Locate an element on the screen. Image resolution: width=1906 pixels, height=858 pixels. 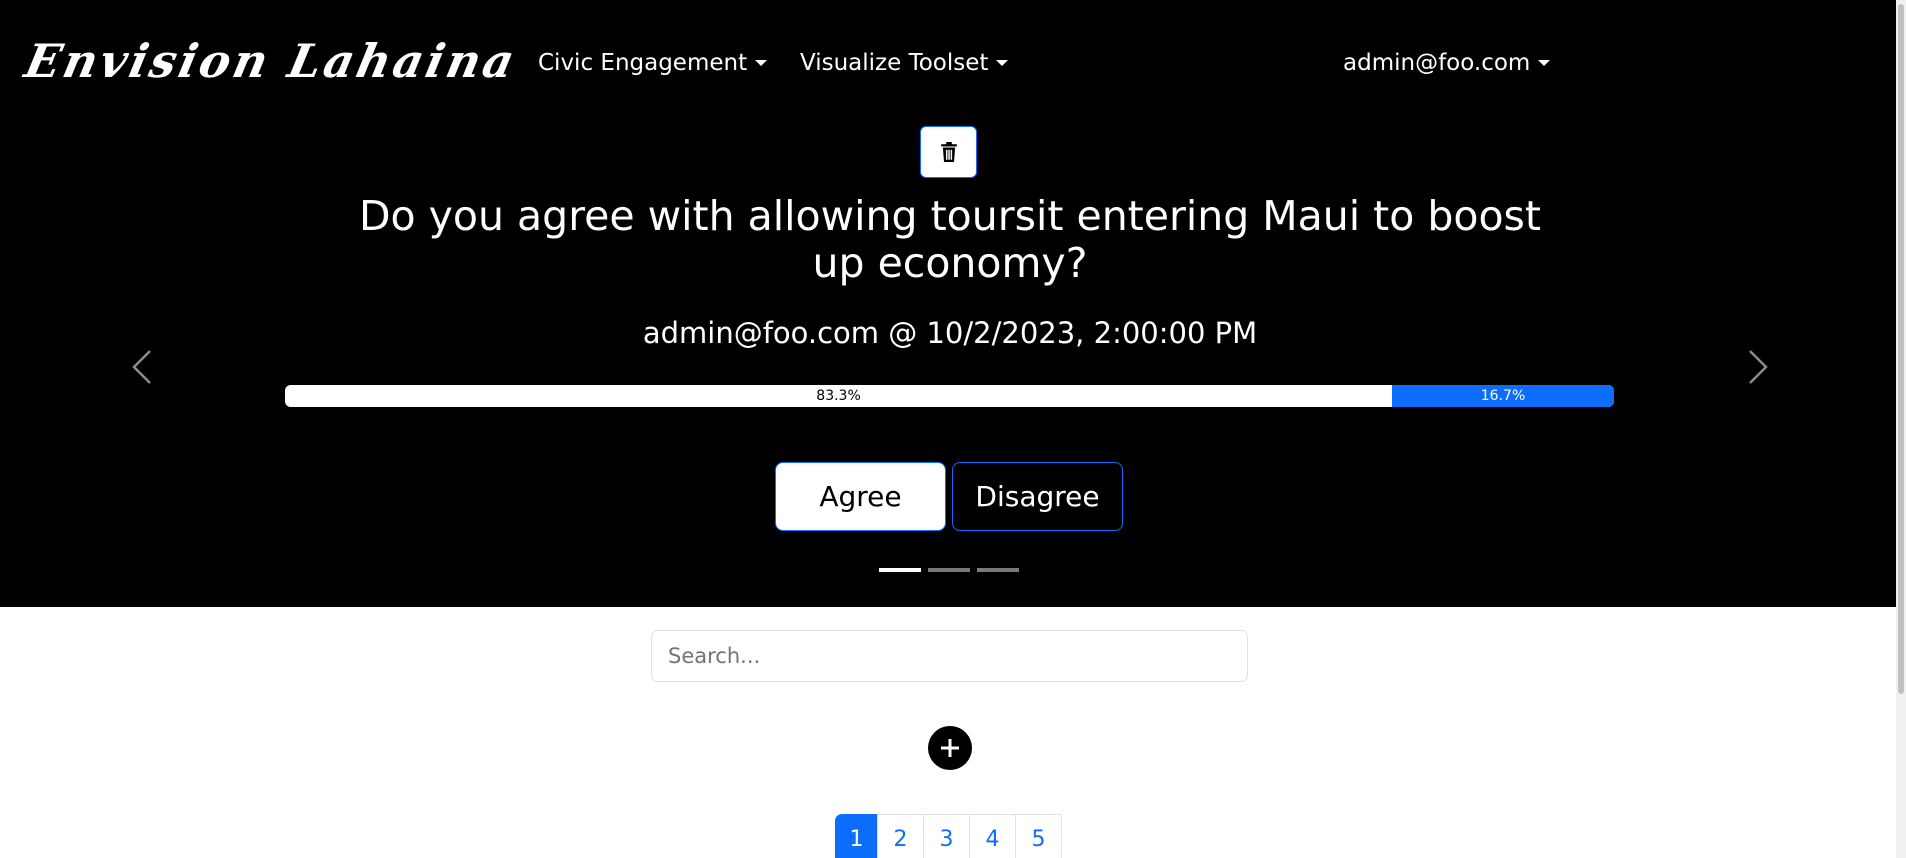
page-link-5: 5 is located at coordinates (1038, 836).